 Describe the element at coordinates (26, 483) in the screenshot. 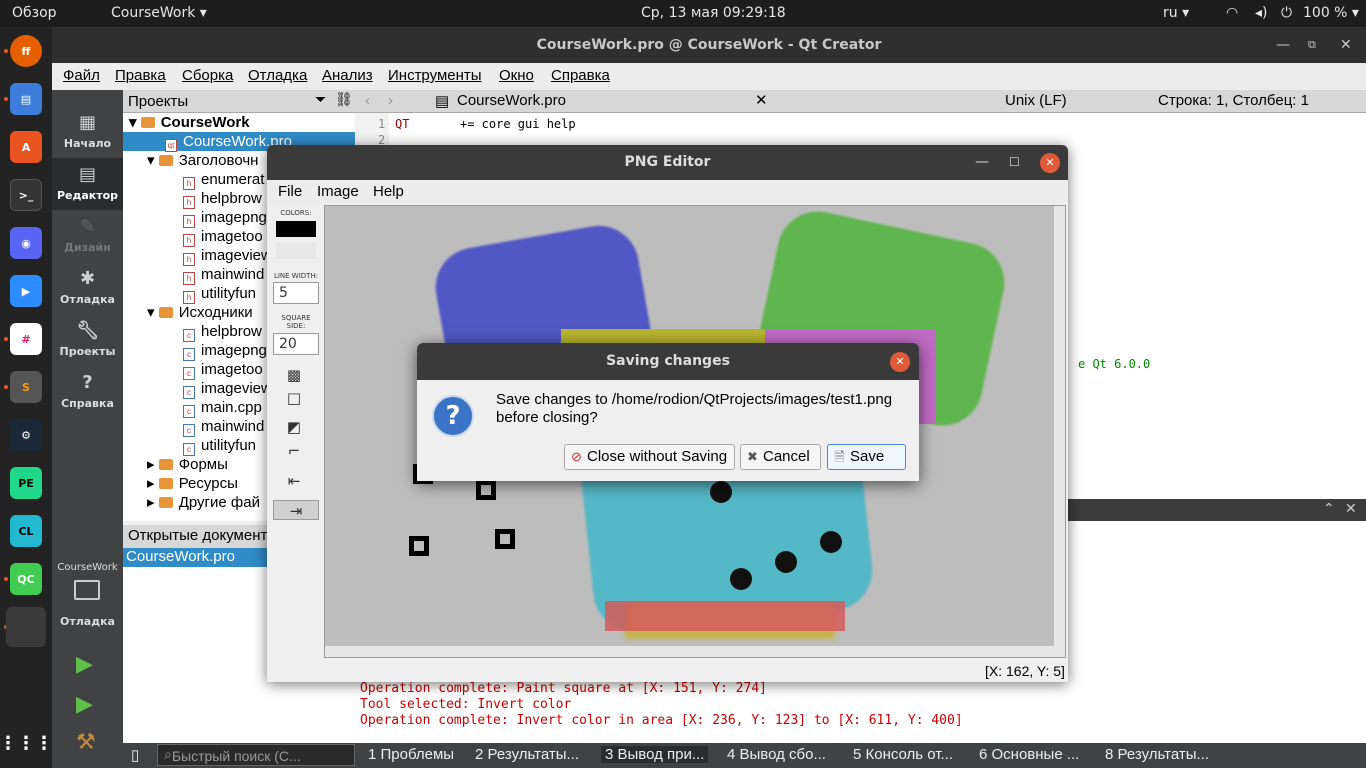

I see `pycharm-icon: PE` at that location.